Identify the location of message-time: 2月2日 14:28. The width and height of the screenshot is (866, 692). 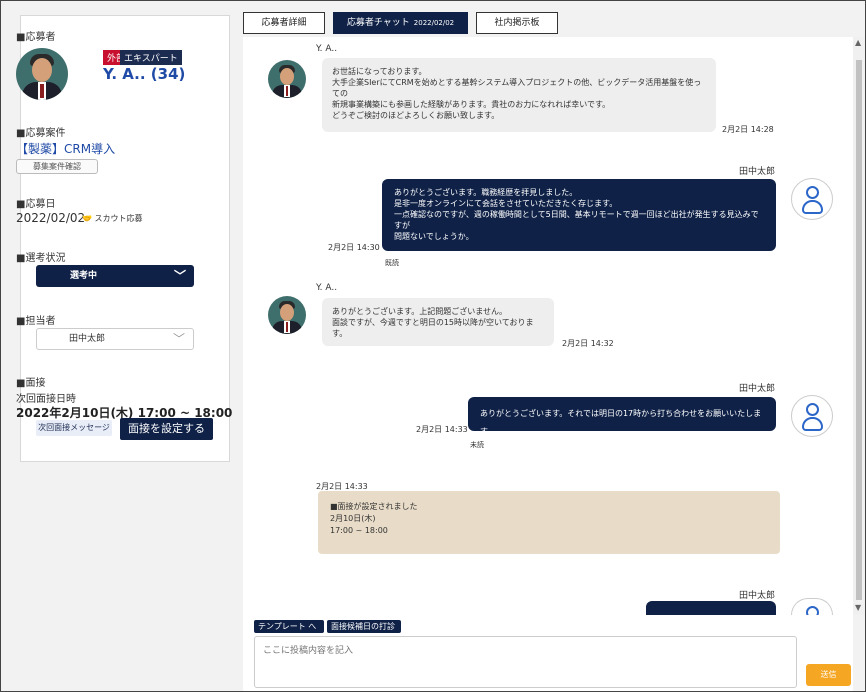
(748, 129).